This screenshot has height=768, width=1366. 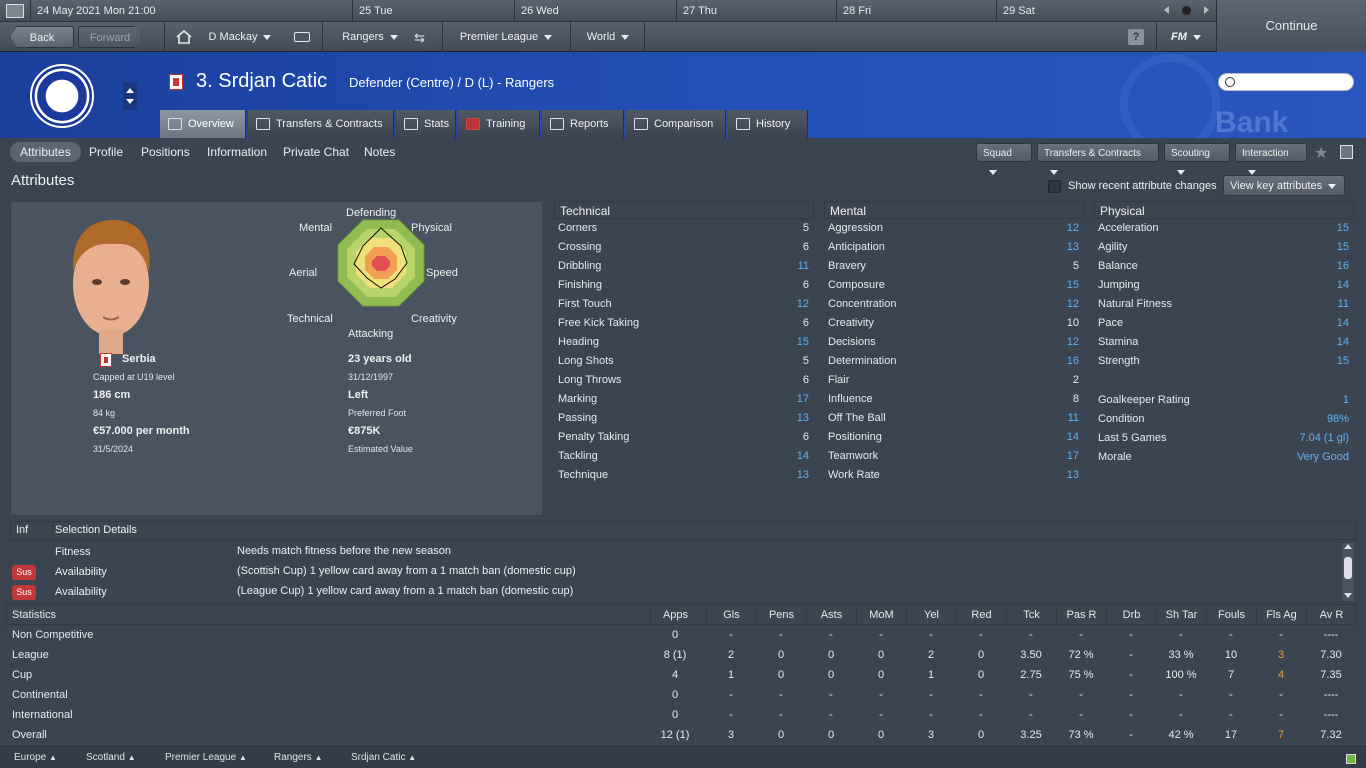 I want to click on tab-transfers-contracts: Transfers & Contracts, so click(x=321, y=124).